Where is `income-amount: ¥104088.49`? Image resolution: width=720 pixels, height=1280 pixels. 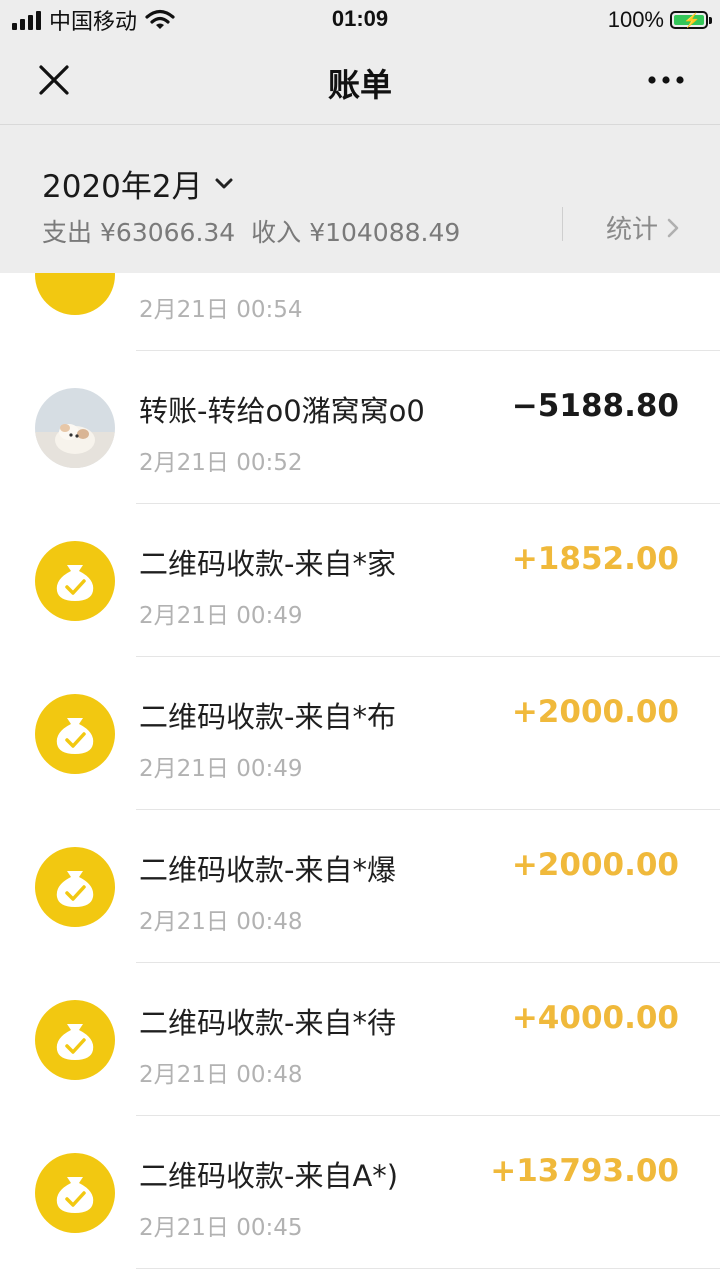
income-amount: ¥104088.49 is located at coordinates (385, 232).